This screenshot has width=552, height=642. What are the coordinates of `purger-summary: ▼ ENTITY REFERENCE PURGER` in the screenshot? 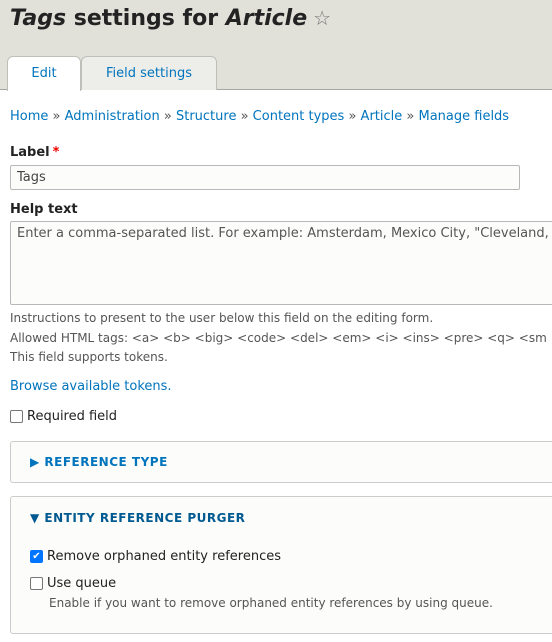 It's located at (137, 518).